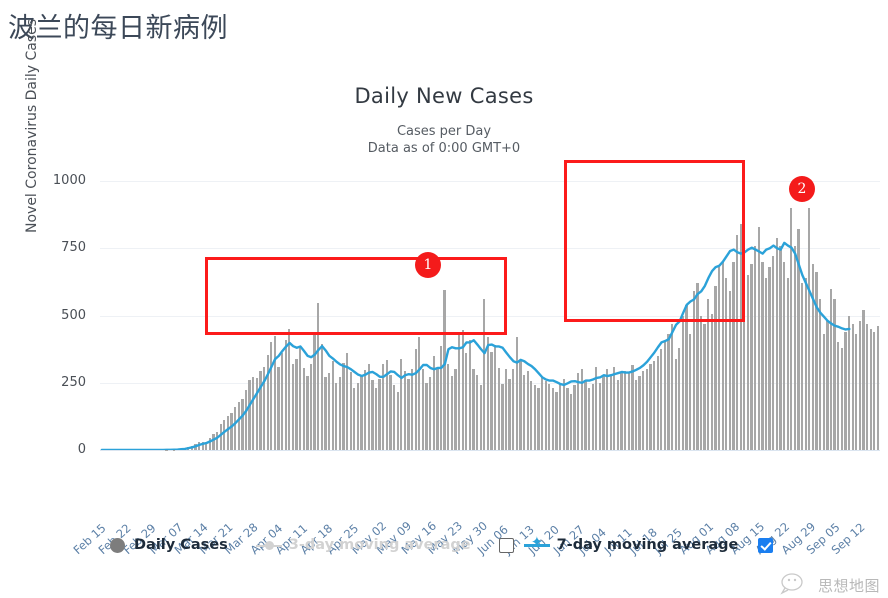 The height and width of the screenshot is (598, 888). What do you see at coordinates (380, 545) in the screenshot?
I see `legend-label-3day-moving-average: 3-day moving average` at bounding box center [380, 545].